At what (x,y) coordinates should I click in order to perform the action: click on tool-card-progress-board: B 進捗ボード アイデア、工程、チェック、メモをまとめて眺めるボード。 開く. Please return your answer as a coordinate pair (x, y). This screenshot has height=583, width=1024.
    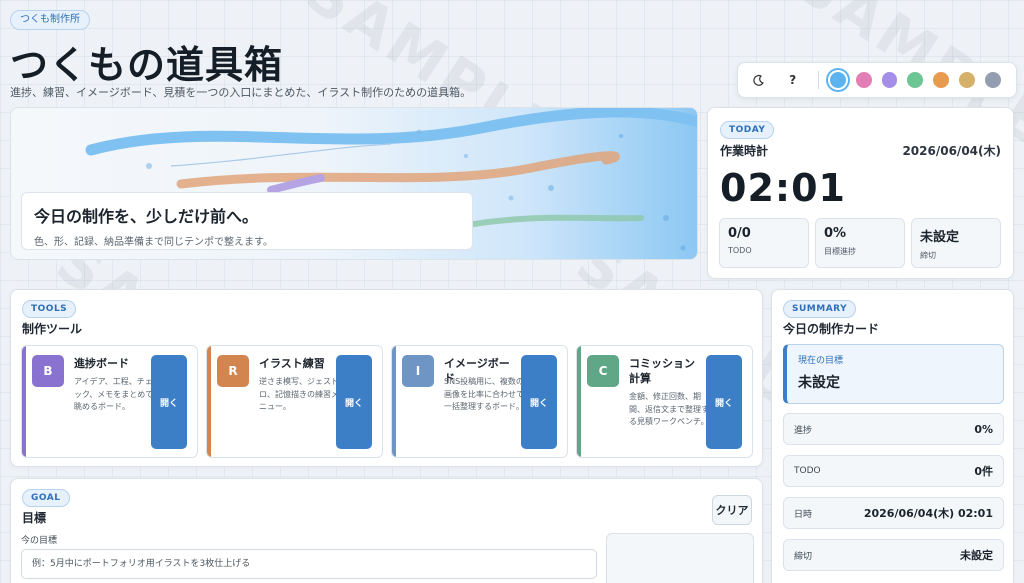
    Looking at the image, I should click on (109, 401).